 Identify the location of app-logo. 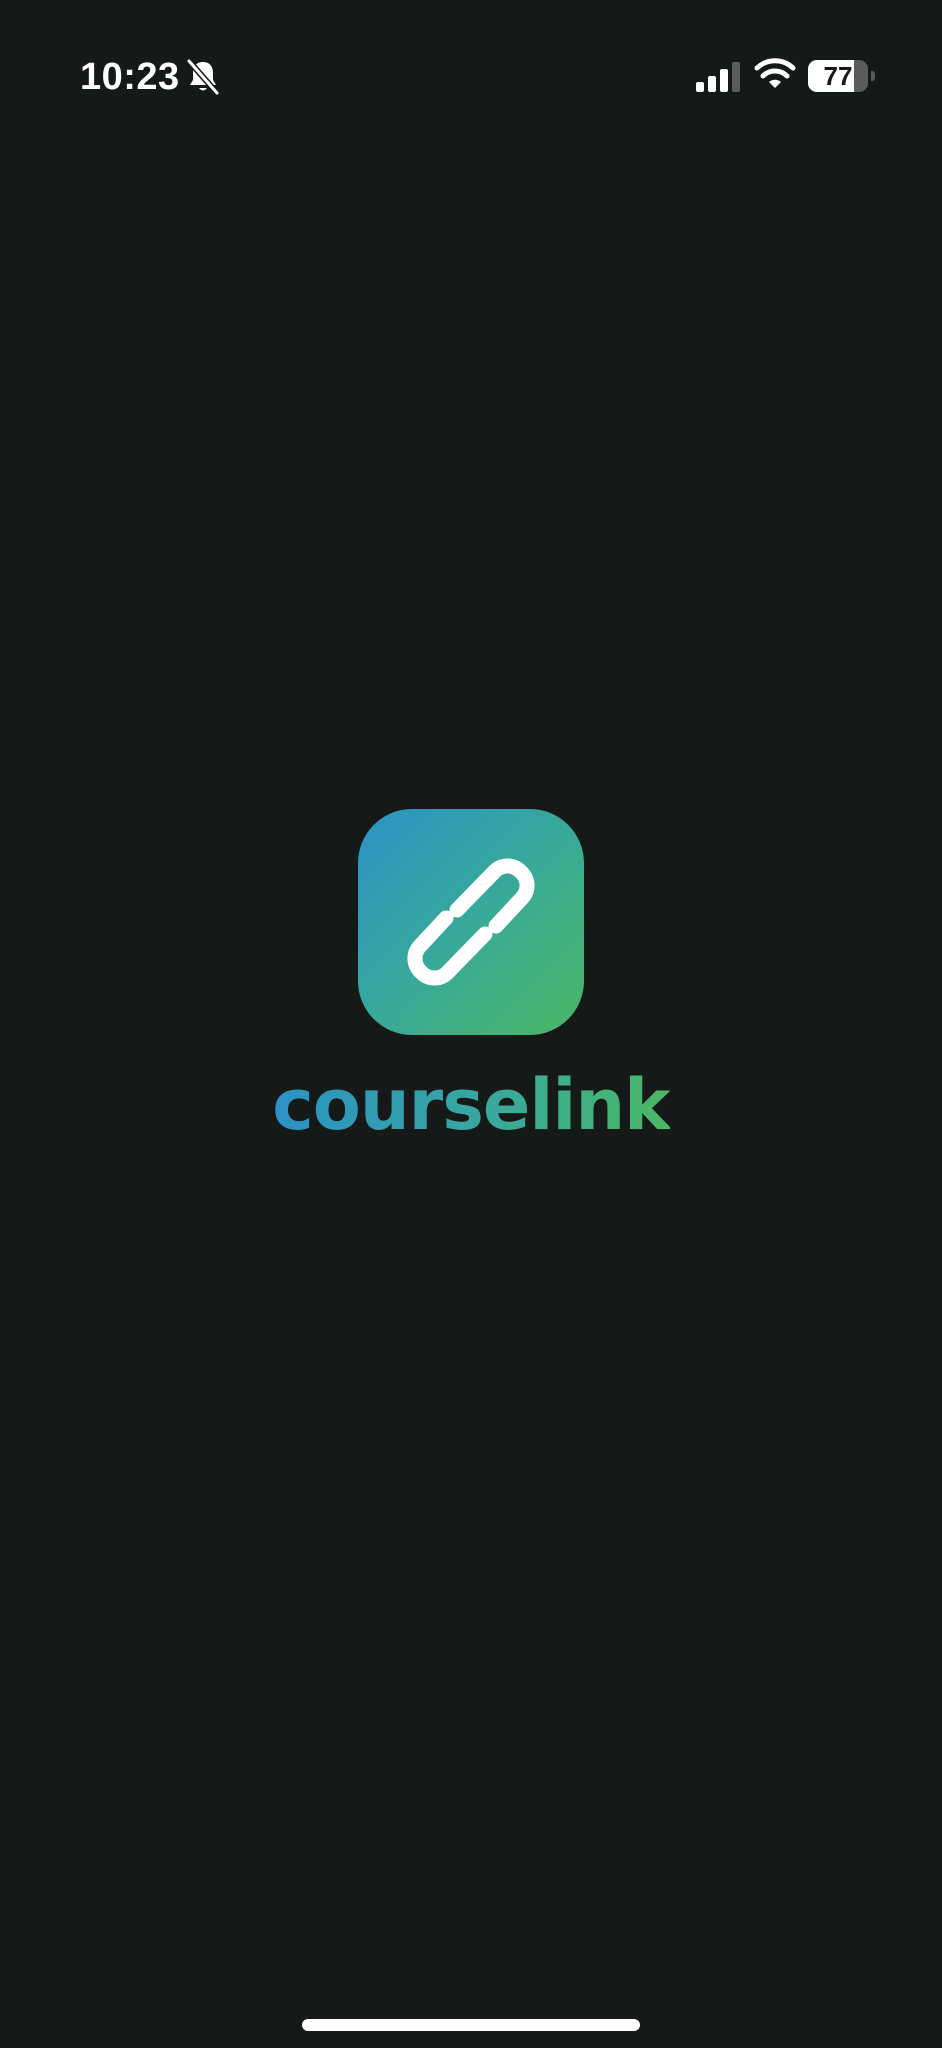
(471, 922).